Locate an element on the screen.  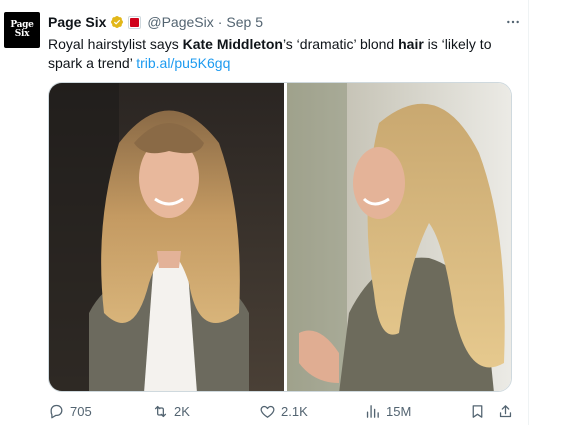
tweet-timestamp: Sep 5 is located at coordinates (244, 22).